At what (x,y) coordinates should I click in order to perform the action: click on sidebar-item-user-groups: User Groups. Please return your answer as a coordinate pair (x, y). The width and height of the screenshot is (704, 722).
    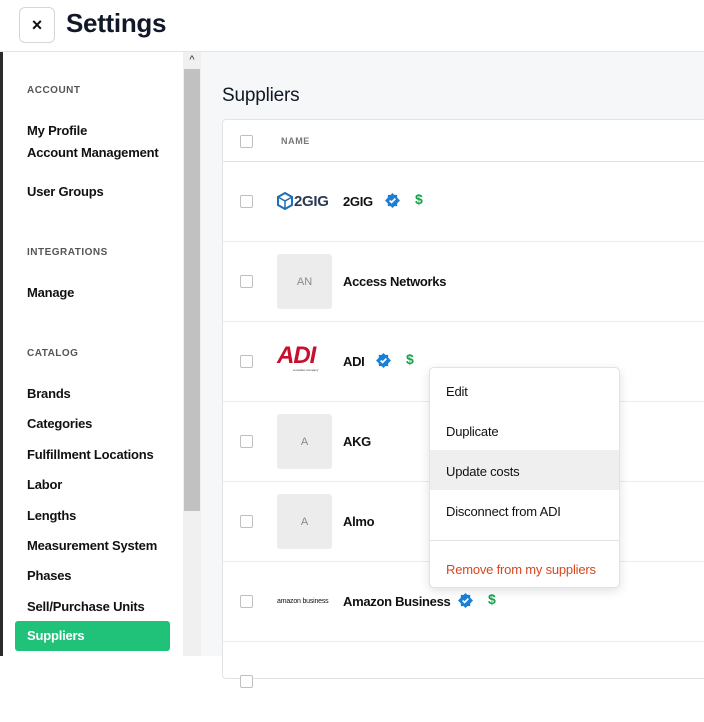
    Looking at the image, I should click on (102, 191).